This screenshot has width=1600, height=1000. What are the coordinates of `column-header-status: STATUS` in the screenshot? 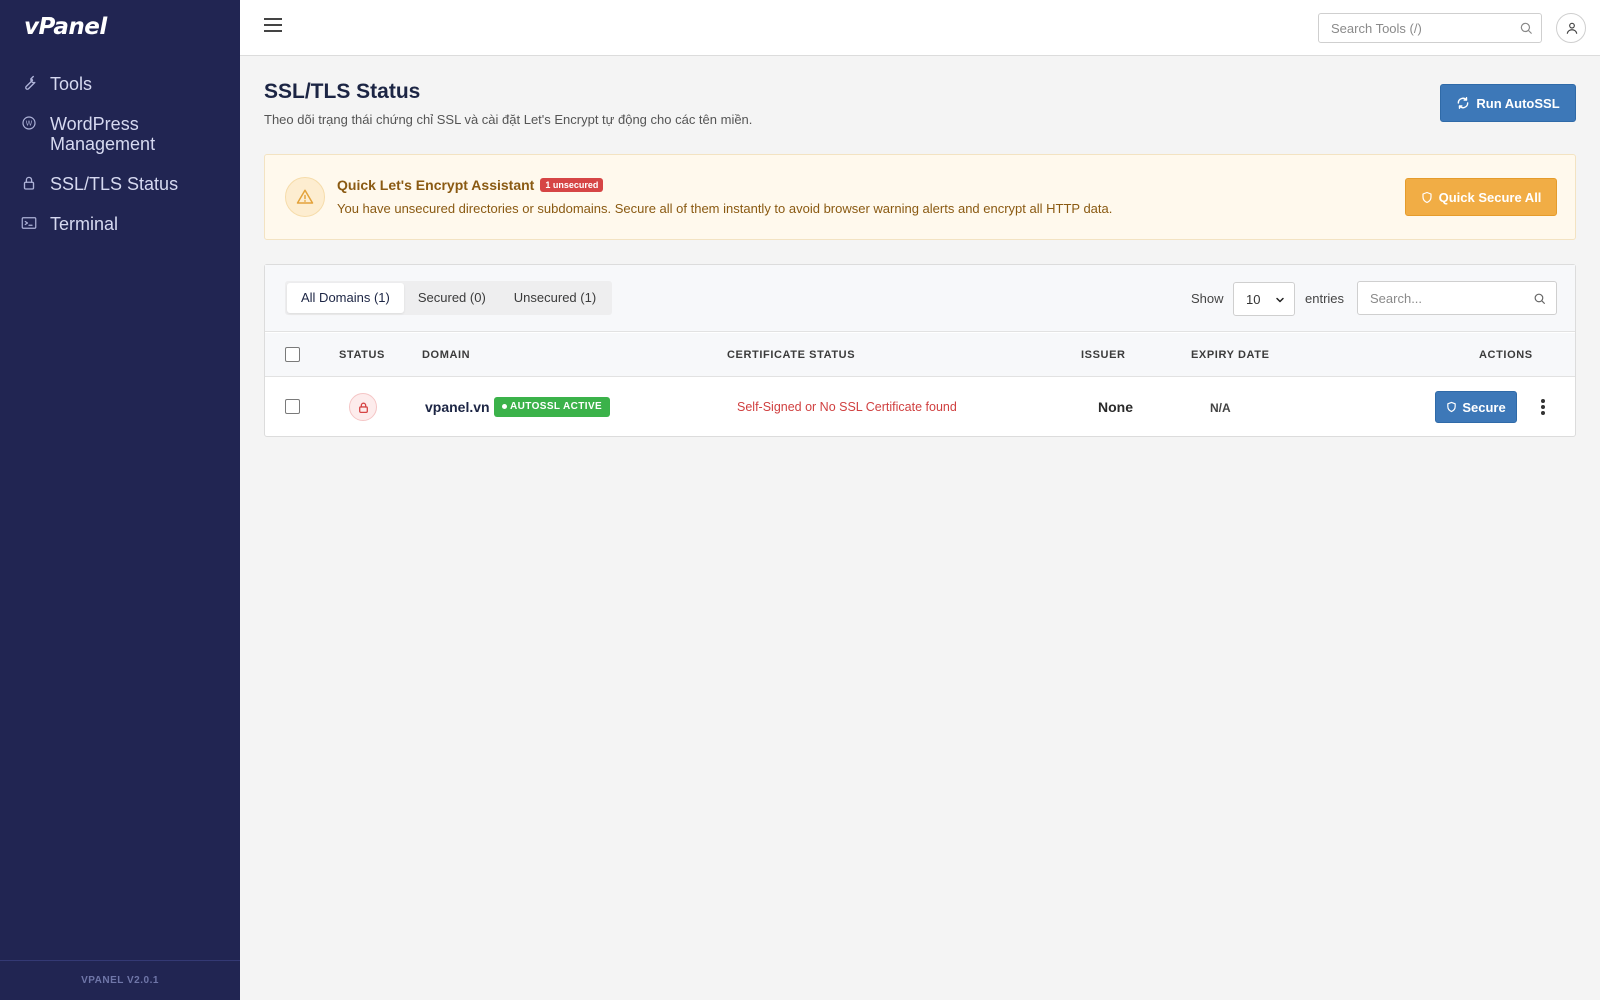 It's located at (362, 355).